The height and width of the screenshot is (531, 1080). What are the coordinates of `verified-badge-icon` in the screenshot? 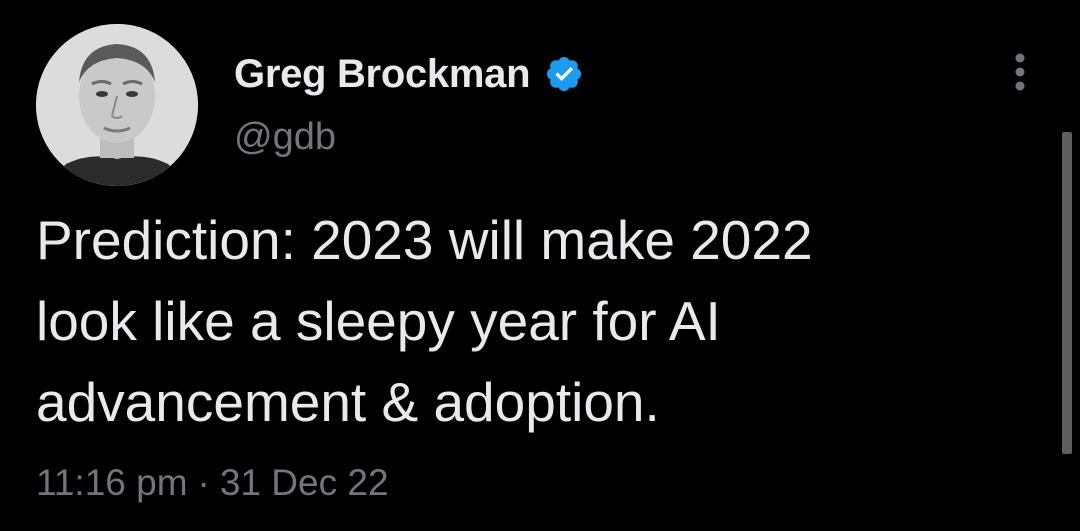 It's located at (564, 74).